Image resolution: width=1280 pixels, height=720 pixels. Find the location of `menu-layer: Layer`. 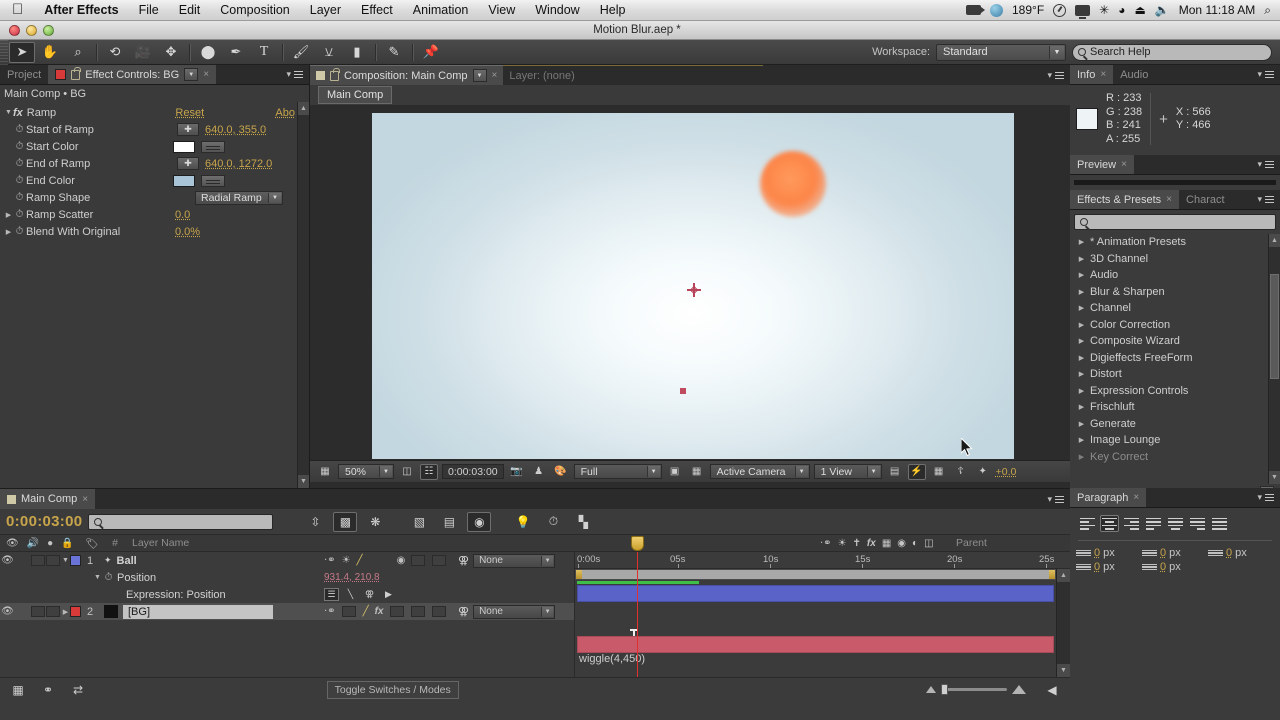

menu-layer: Layer is located at coordinates (325, 10).